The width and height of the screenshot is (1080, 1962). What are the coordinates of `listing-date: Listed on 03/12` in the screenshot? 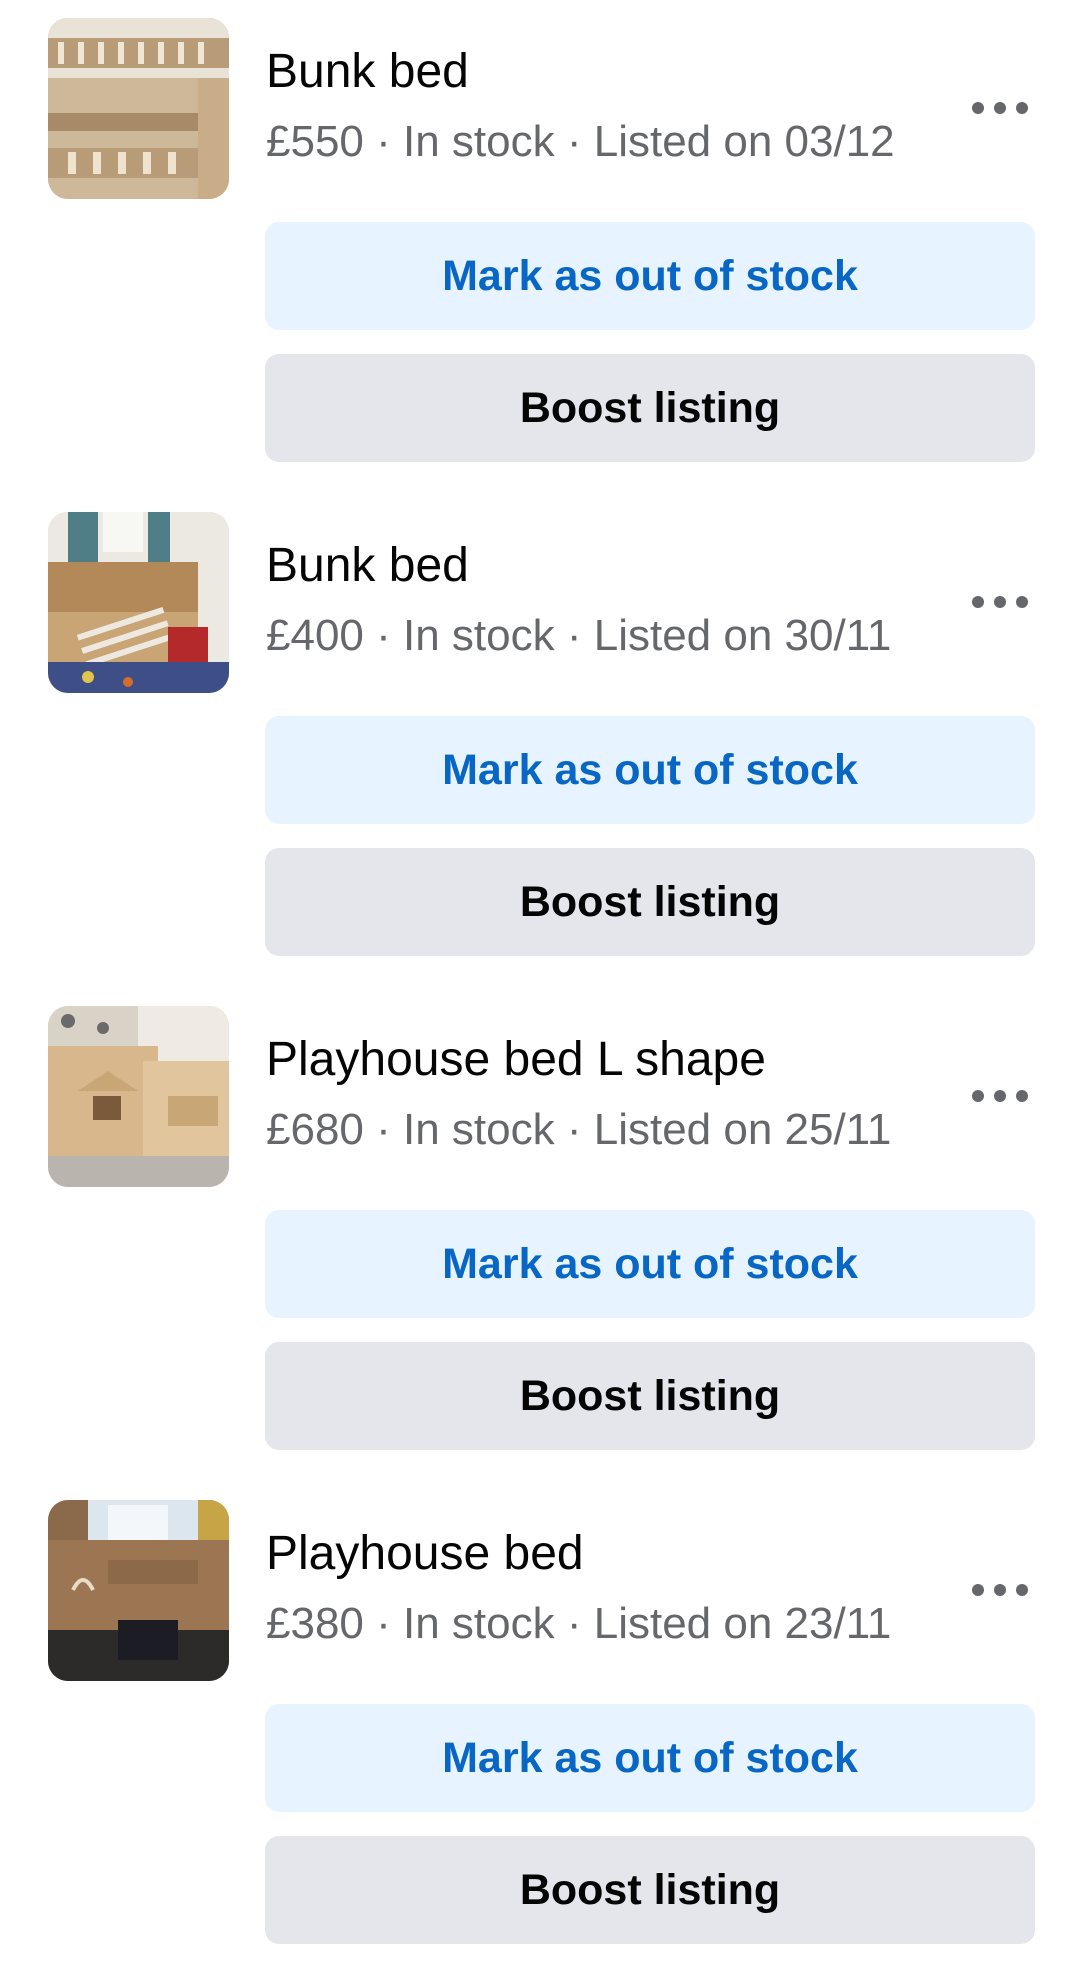 It's located at (744, 141).